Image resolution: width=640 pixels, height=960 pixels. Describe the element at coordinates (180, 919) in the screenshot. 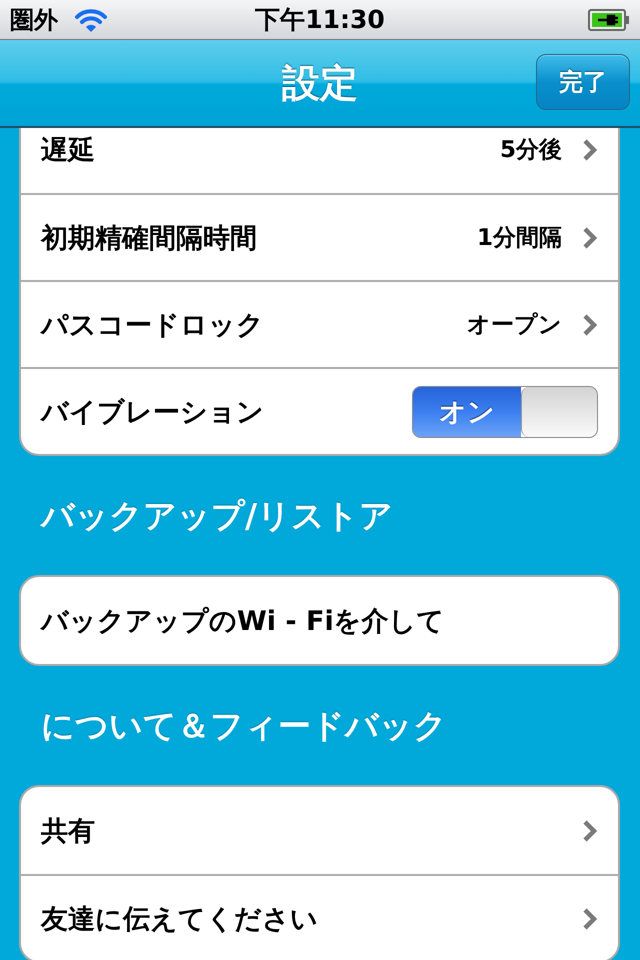

I see `row-label: 友達に伝えてください` at that location.